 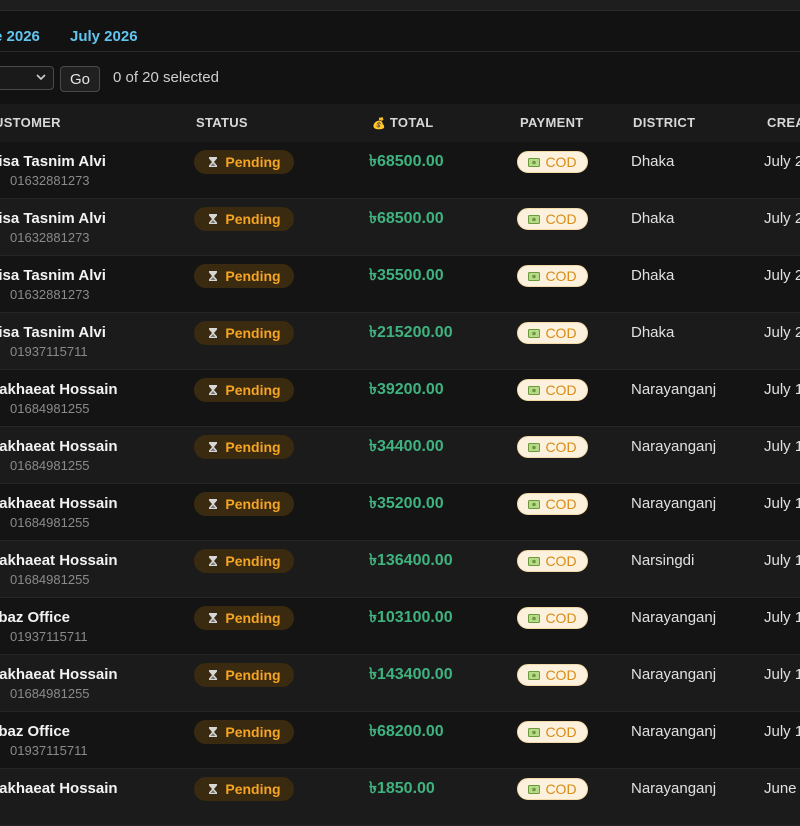 I want to click on column-total: 💰 TOTAL, so click(x=403, y=123).